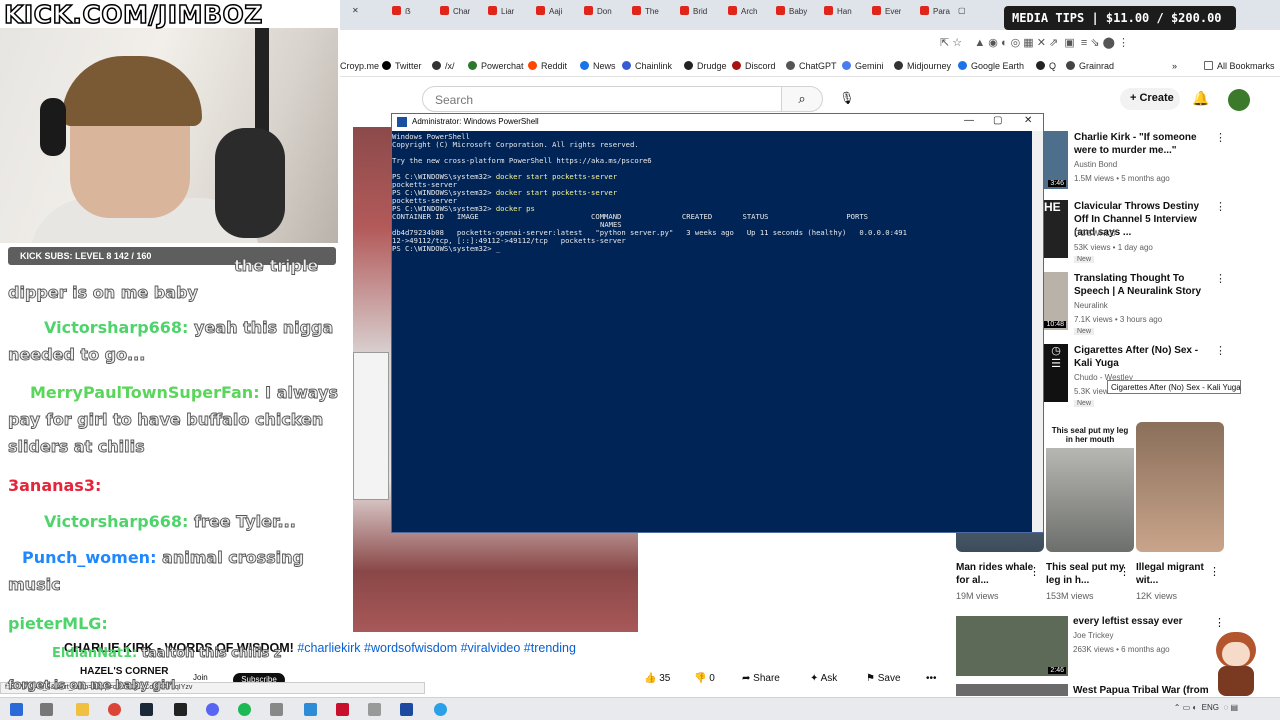 This screenshot has height=720, width=1280. What do you see at coordinates (657, 679) in the screenshot?
I see `like-button: 👍 35` at bounding box center [657, 679].